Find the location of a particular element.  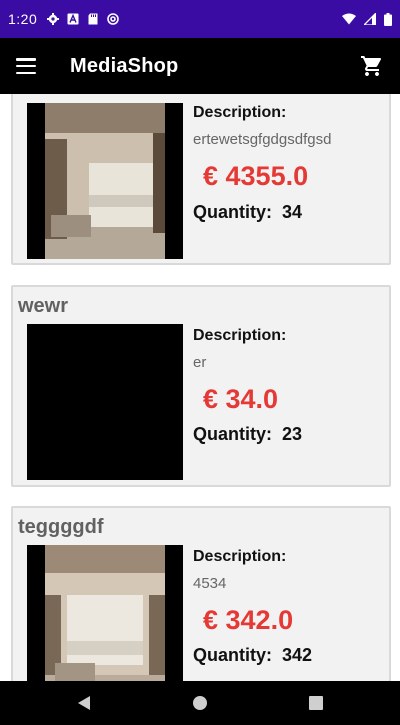

status-left-icons is located at coordinates (83, 19).